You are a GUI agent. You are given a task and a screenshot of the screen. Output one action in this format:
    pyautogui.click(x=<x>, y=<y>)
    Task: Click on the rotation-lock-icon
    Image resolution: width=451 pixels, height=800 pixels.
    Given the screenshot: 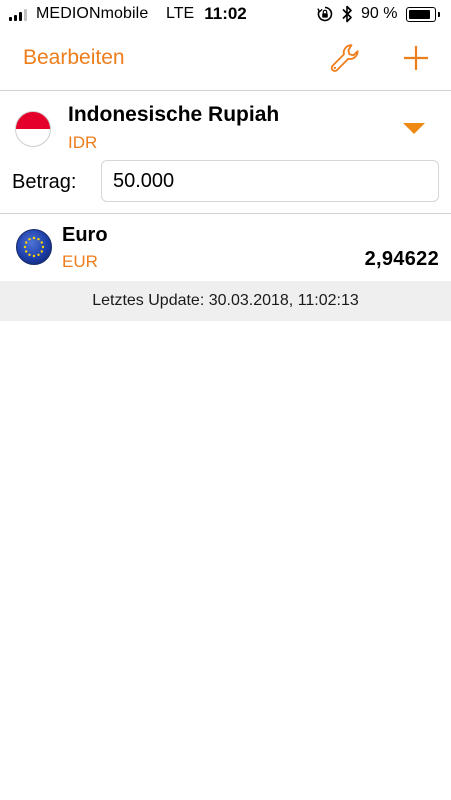 What is the action you would take?
    pyautogui.click(x=325, y=14)
    